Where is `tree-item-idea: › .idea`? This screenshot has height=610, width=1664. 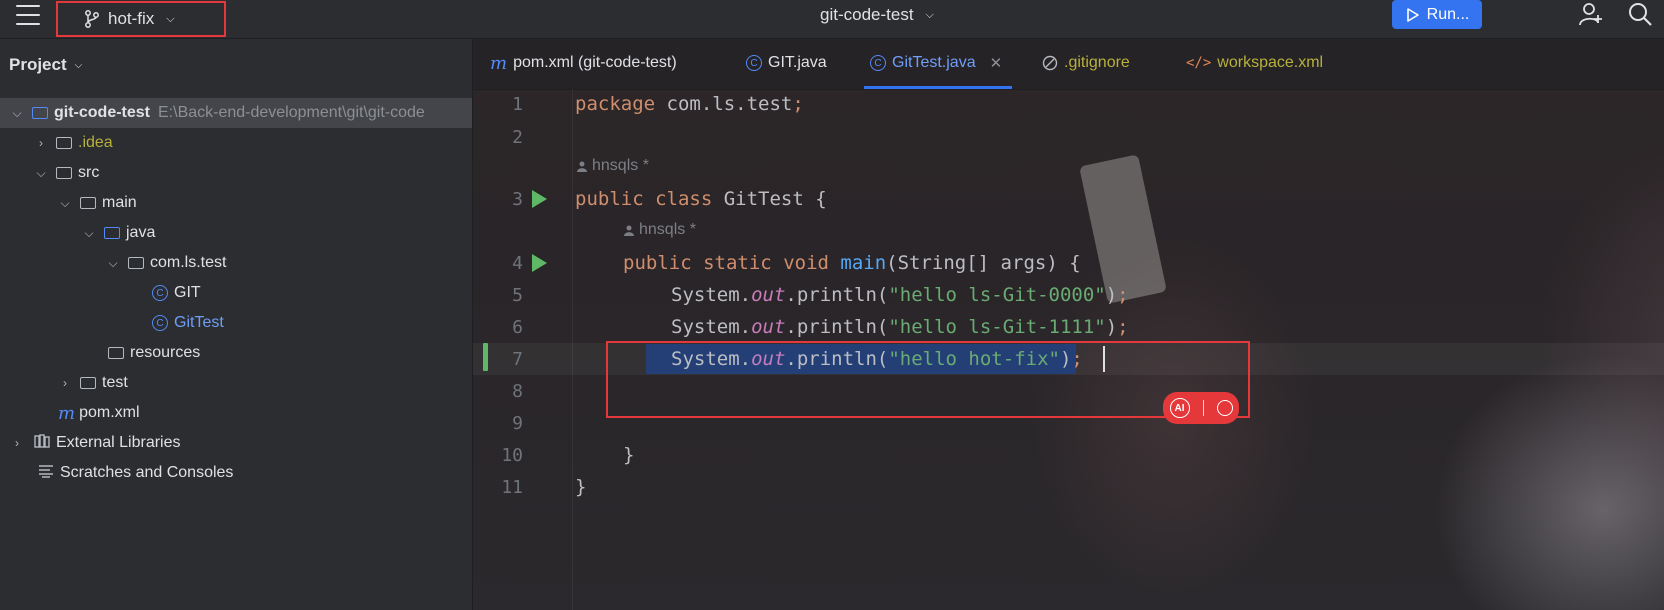 tree-item-idea: › .idea is located at coordinates (236, 143).